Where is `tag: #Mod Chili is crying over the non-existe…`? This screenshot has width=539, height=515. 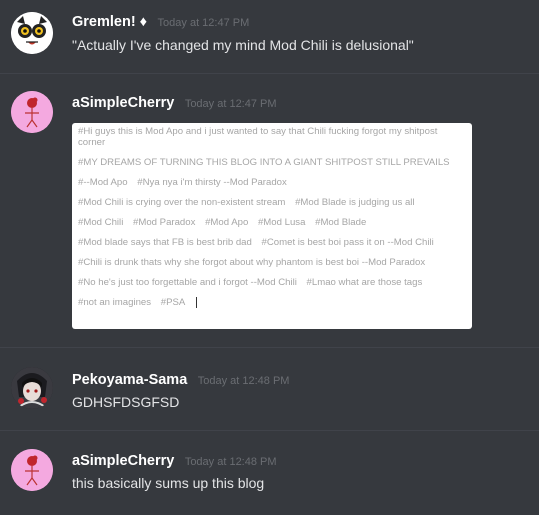
tag: #Mod Chili is crying over the non-existe… is located at coordinates (182, 202).